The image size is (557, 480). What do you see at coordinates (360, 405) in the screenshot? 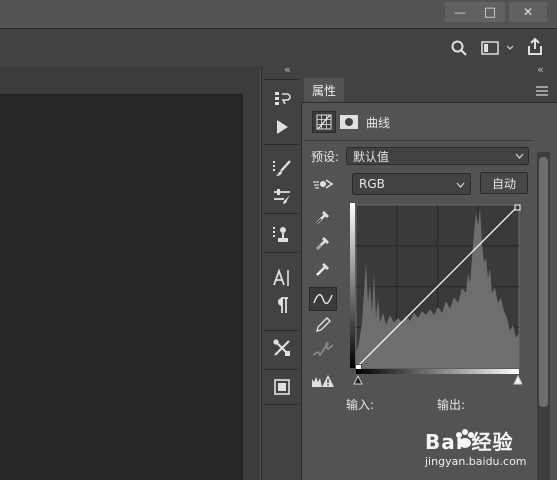
I see `input-label: 输入:` at bounding box center [360, 405].